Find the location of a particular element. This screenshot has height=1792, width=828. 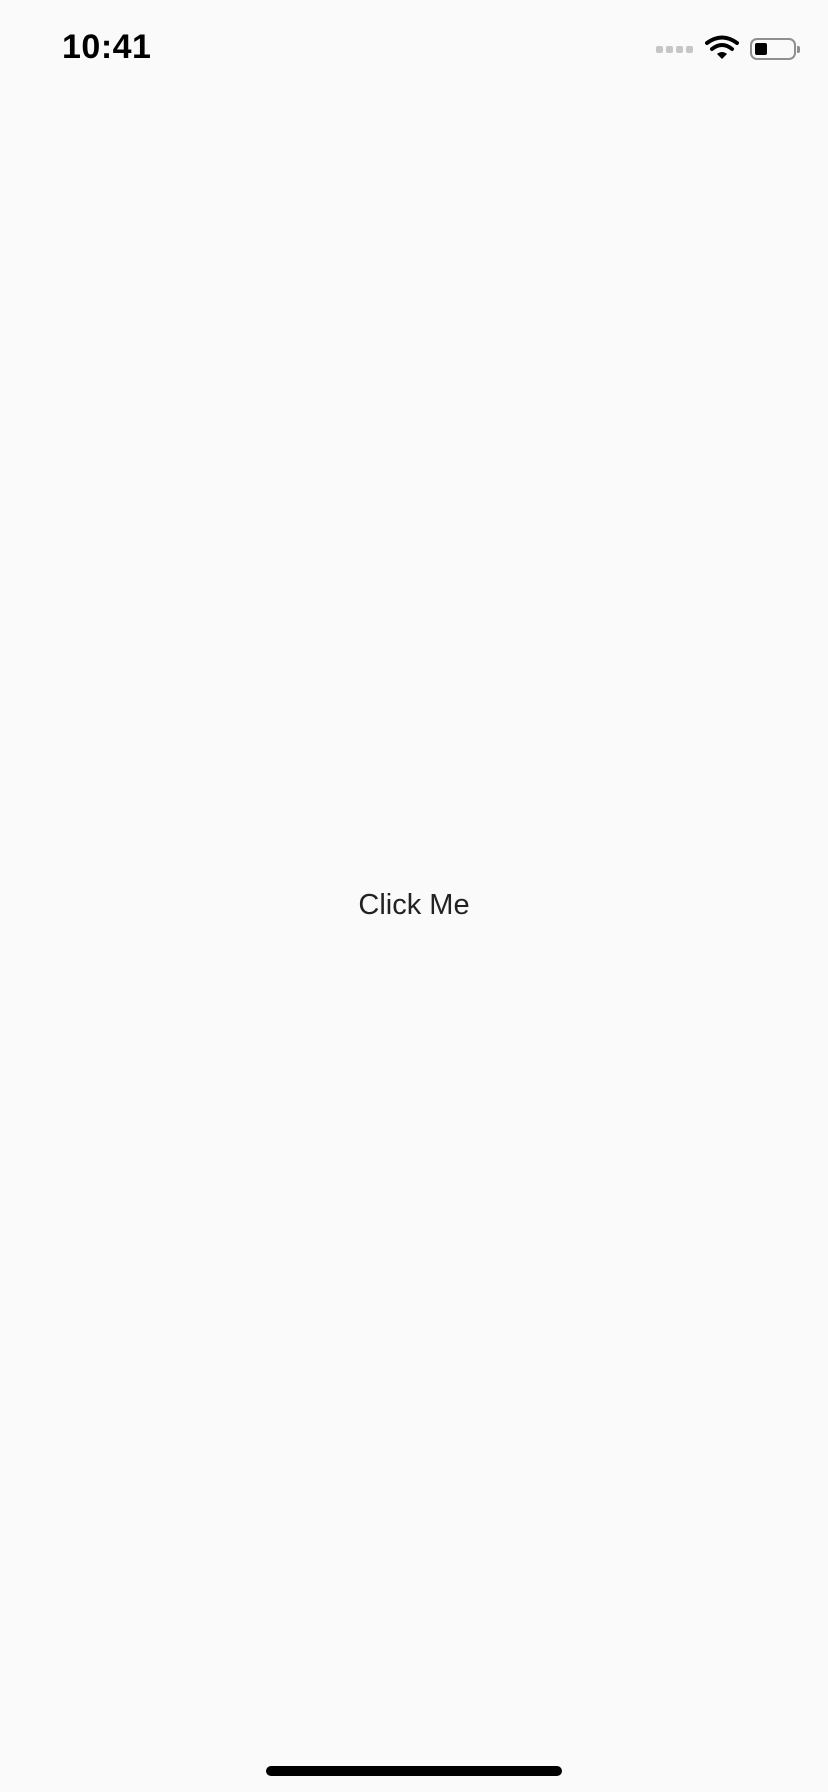

signal-bars-icon is located at coordinates (676, 49).